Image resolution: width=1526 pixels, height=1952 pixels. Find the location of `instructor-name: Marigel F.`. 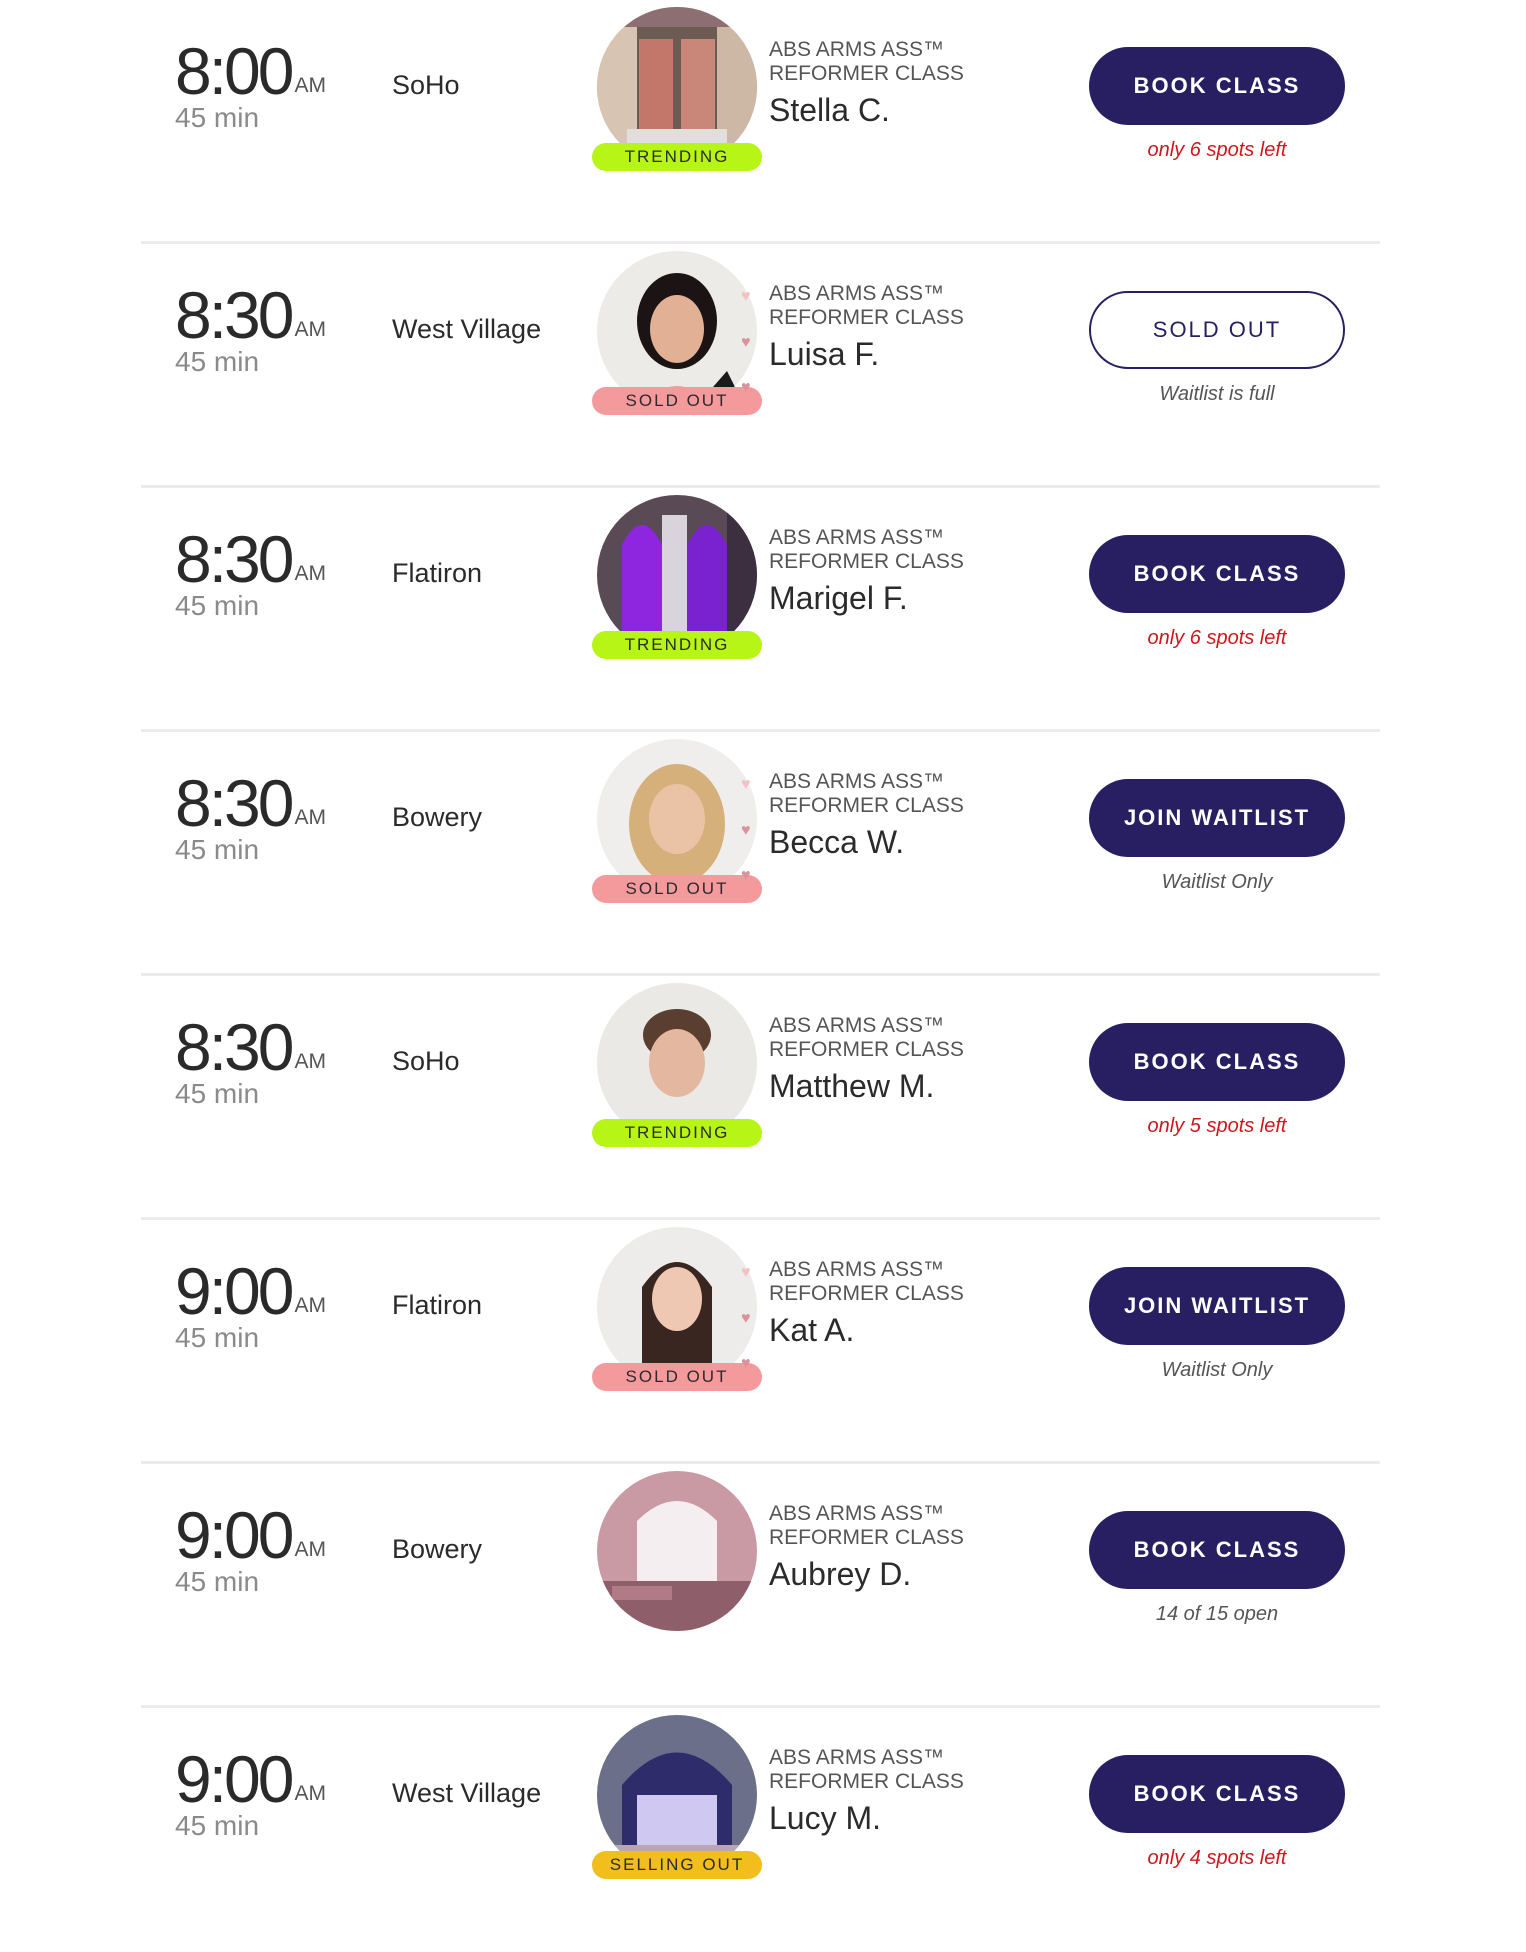

instructor-name: Marigel F. is located at coordinates (919, 598).